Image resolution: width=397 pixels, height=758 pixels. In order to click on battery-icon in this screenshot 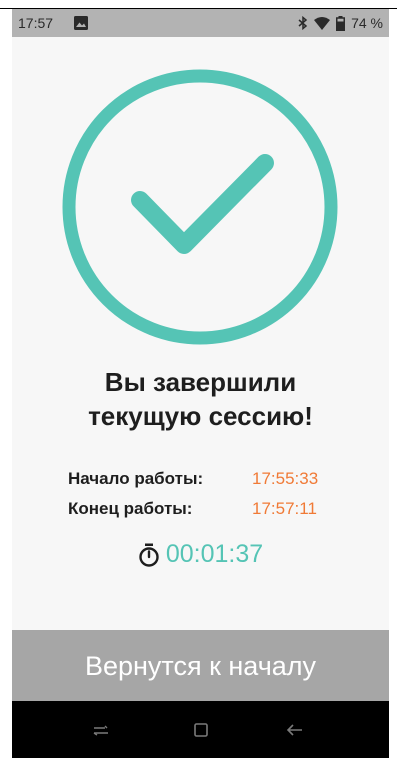, I will do `click(341, 23)`.